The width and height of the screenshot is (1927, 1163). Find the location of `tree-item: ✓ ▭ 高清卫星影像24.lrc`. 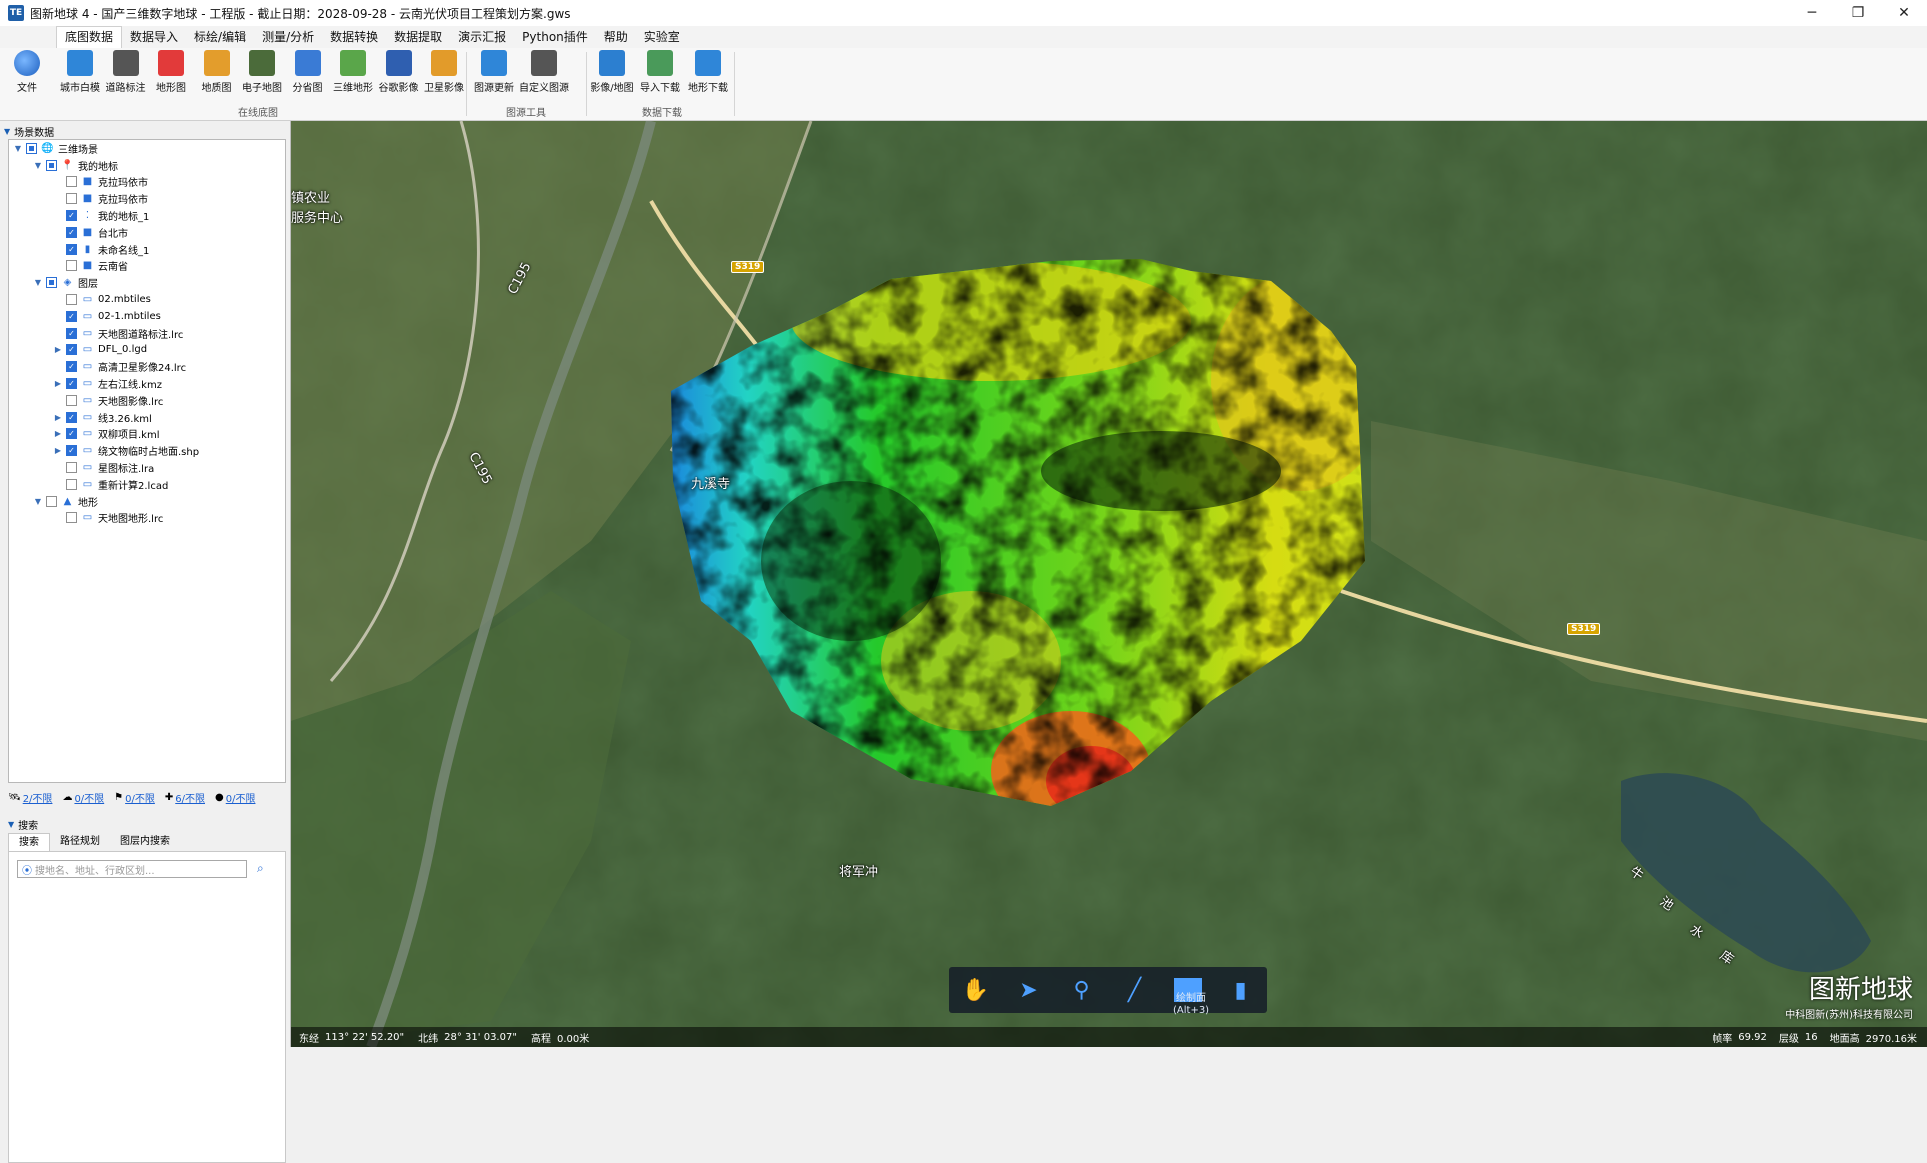

tree-item: ✓ ▭ 高清卫星影像24.lrc is located at coordinates (147, 366).